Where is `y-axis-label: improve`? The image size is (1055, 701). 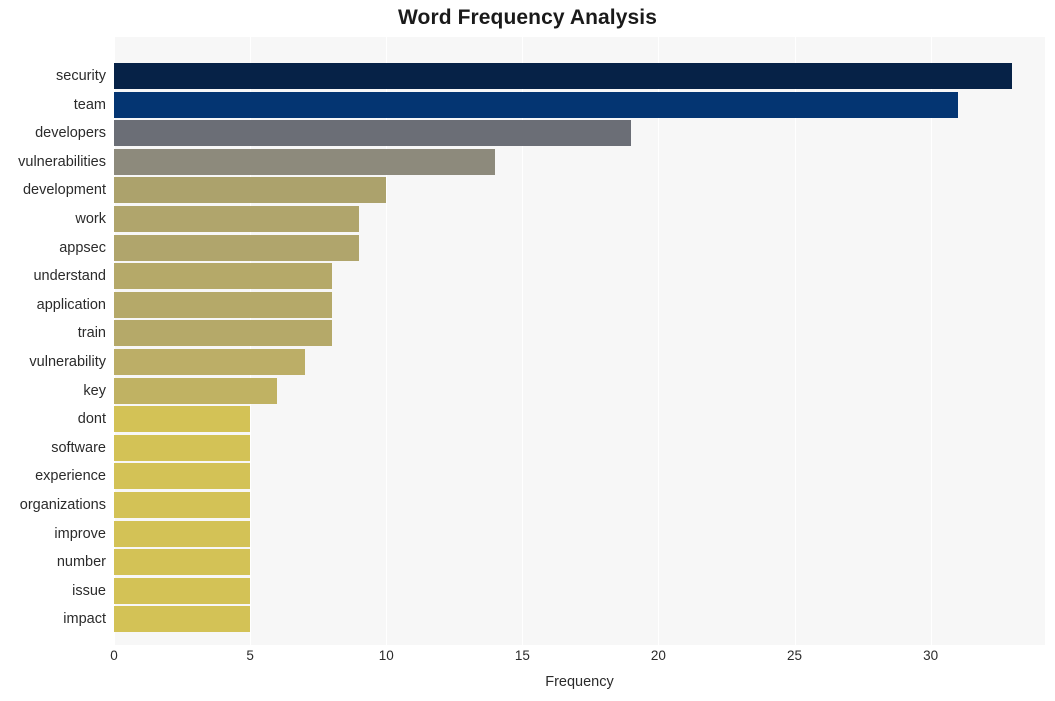 y-axis-label: improve is located at coordinates (80, 533).